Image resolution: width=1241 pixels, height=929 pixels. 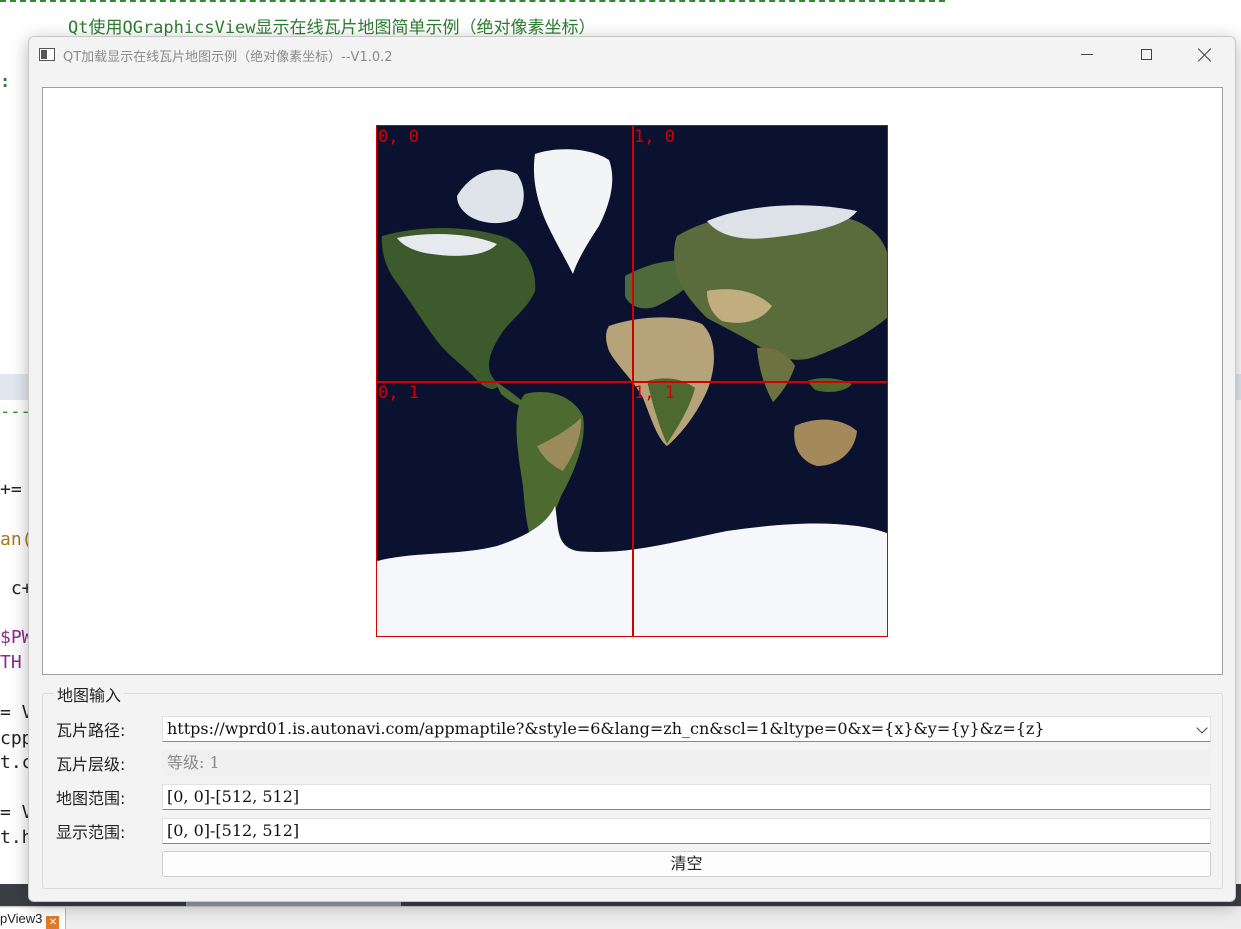 What do you see at coordinates (686, 763) in the screenshot?
I see `tile-level-field: 等级: 1` at bounding box center [686, 763].